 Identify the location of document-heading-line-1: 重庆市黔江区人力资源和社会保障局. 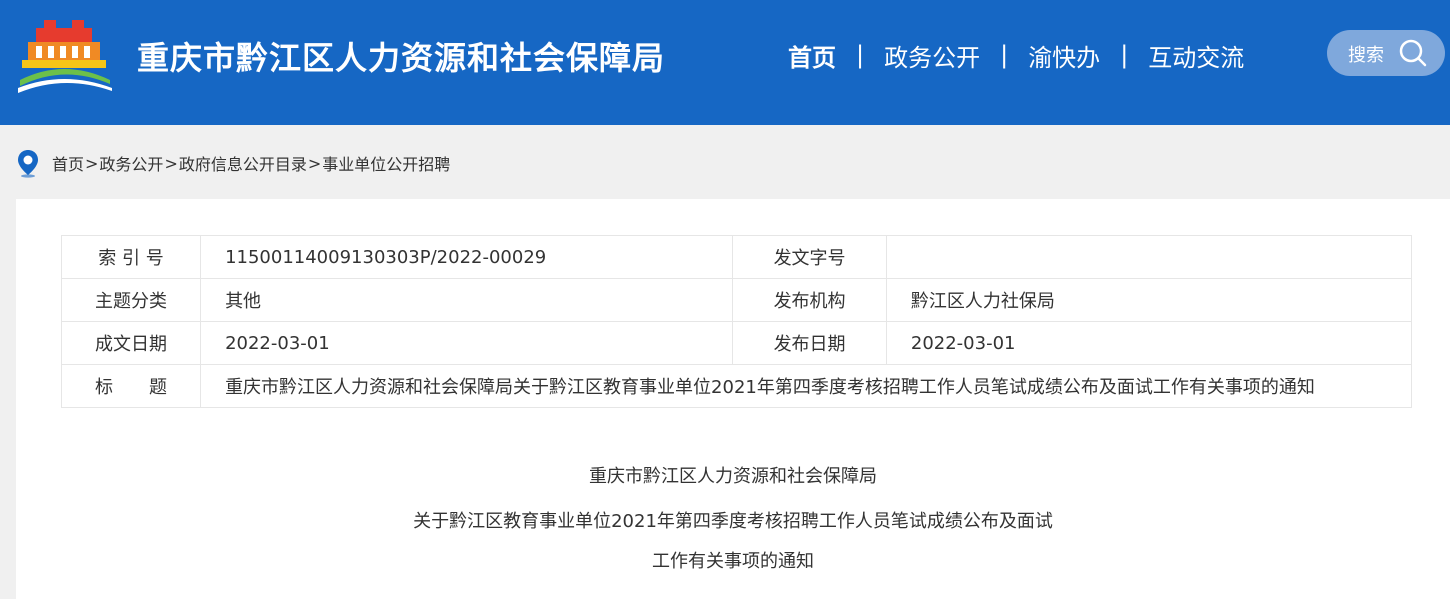
(733, 476).